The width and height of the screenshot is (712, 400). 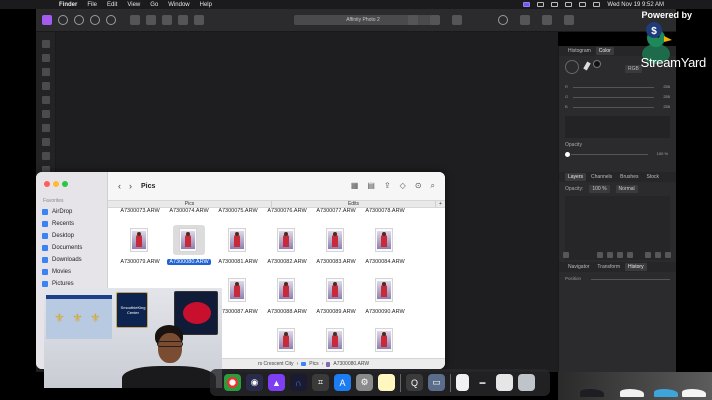 What do you see at coordinates (276, 364) in the screenshot?
I see `path-segment: rs Crescent City` at bounding box center [276, 364].